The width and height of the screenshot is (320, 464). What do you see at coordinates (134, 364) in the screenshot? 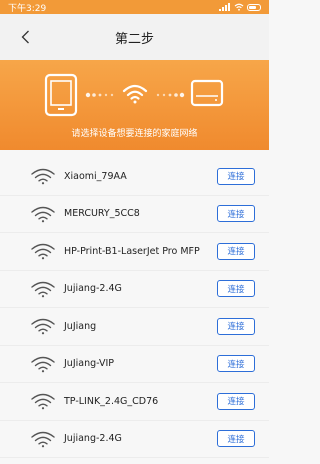
I see `network-row: JuJiang-VIP 连接` at bounding box center [134, 364].